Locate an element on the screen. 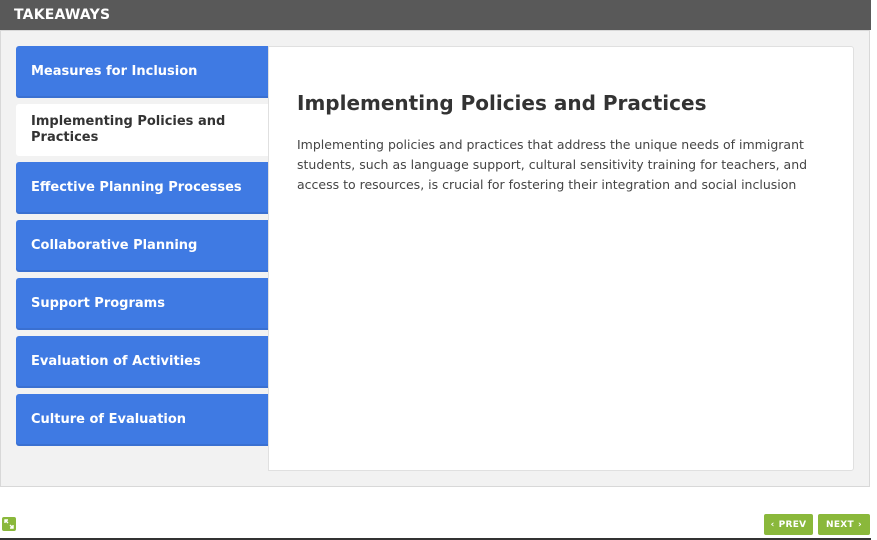  tab-label: Effective Planning Processes is located at coordinates (136, 187).